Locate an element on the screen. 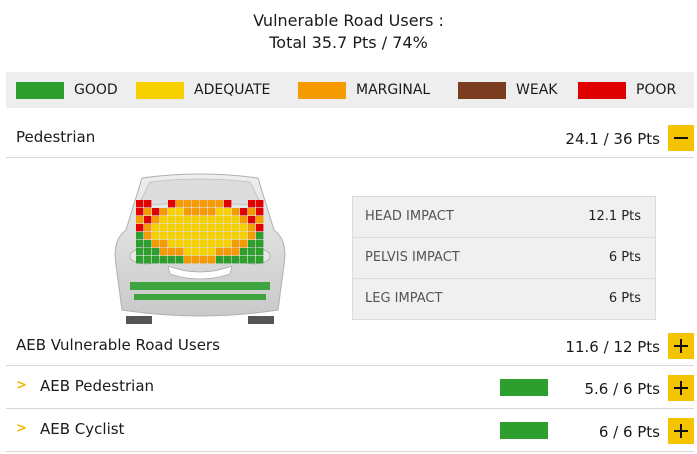  legend-item-adequate: ADEQUATE is located at coordinates (203, 90).